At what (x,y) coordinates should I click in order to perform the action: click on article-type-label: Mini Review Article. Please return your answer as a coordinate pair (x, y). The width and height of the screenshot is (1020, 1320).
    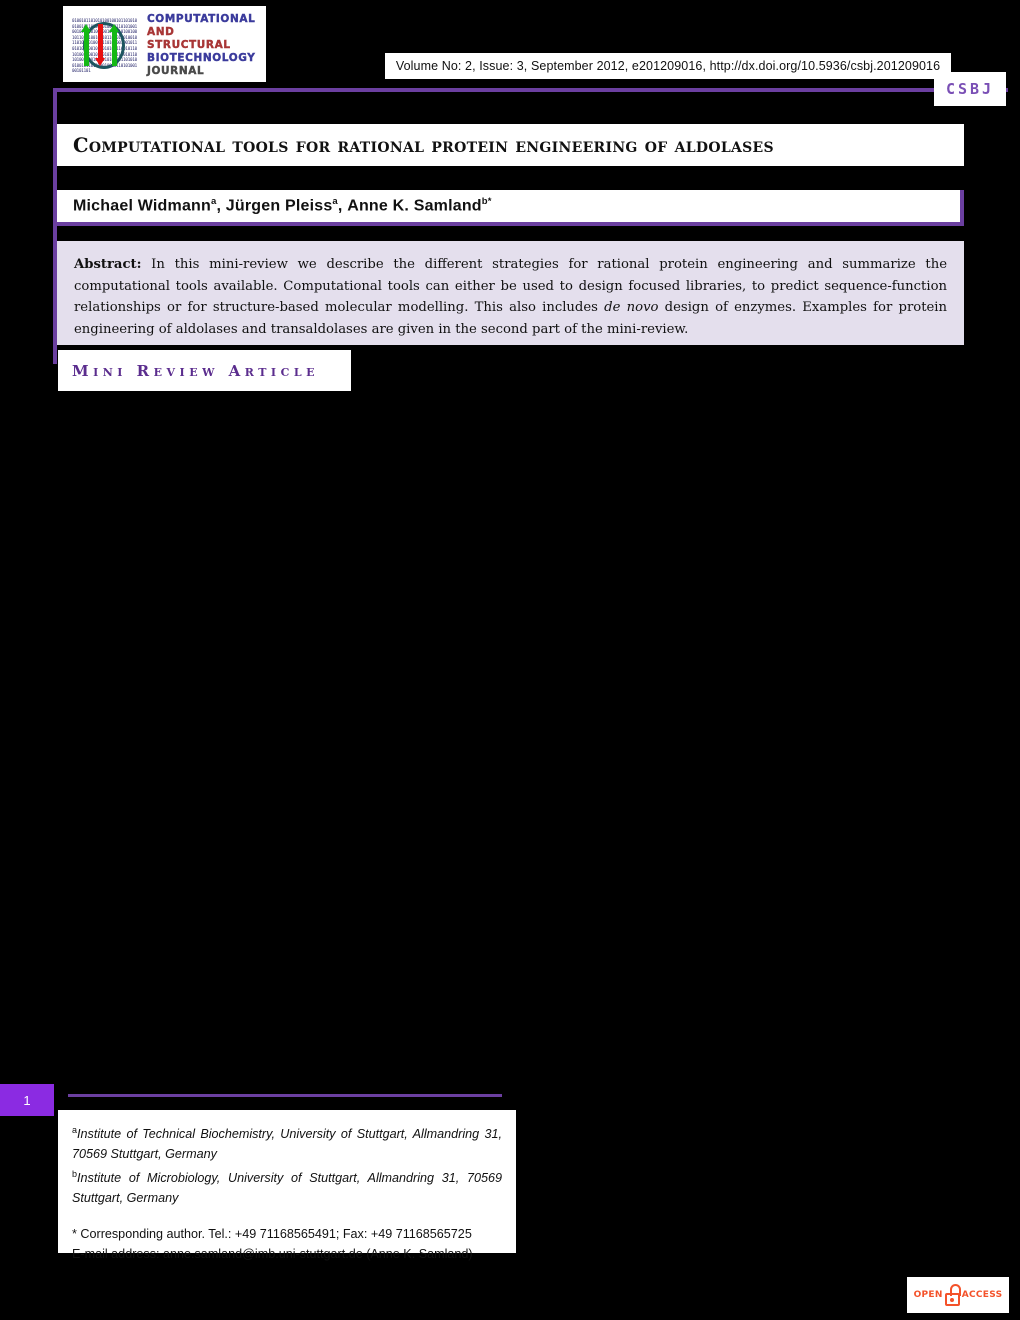
    Looking at the image, I should click on (195, 370).